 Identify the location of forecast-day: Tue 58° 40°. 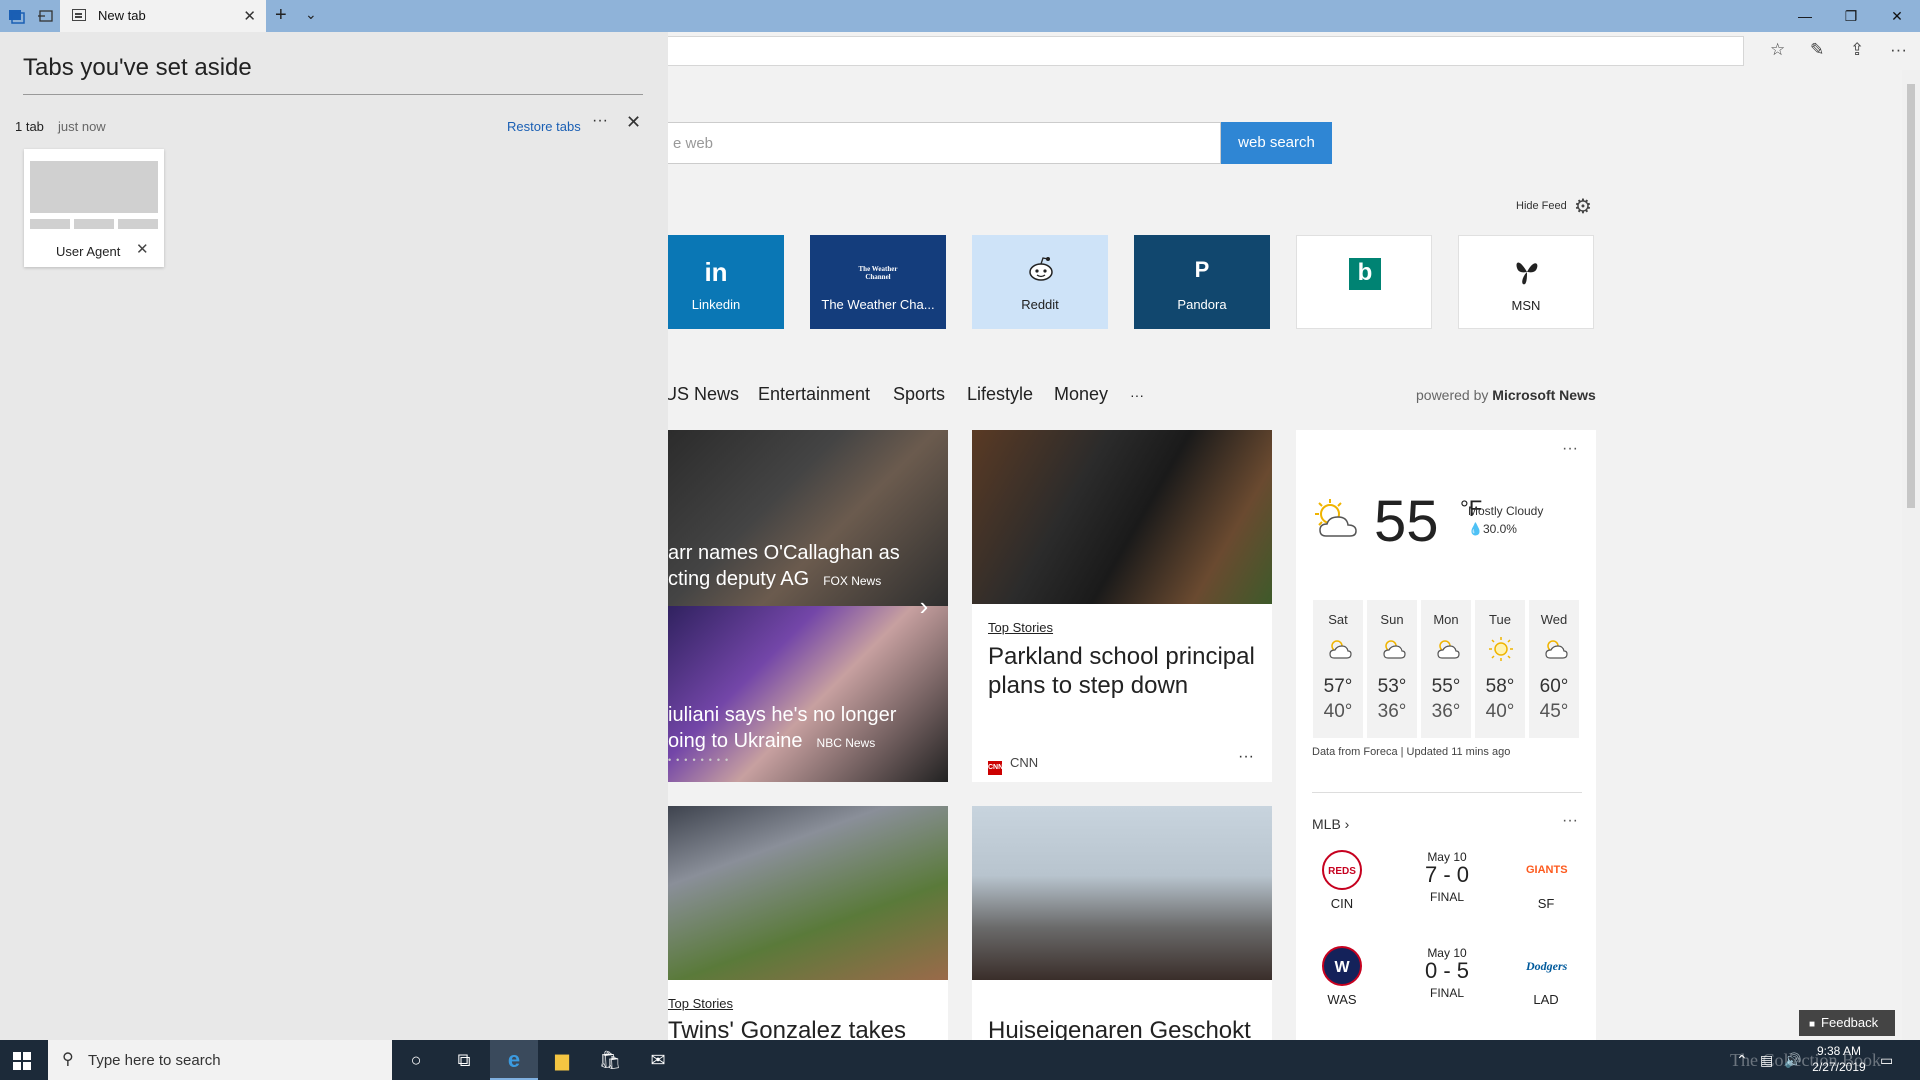
(1500, 669).